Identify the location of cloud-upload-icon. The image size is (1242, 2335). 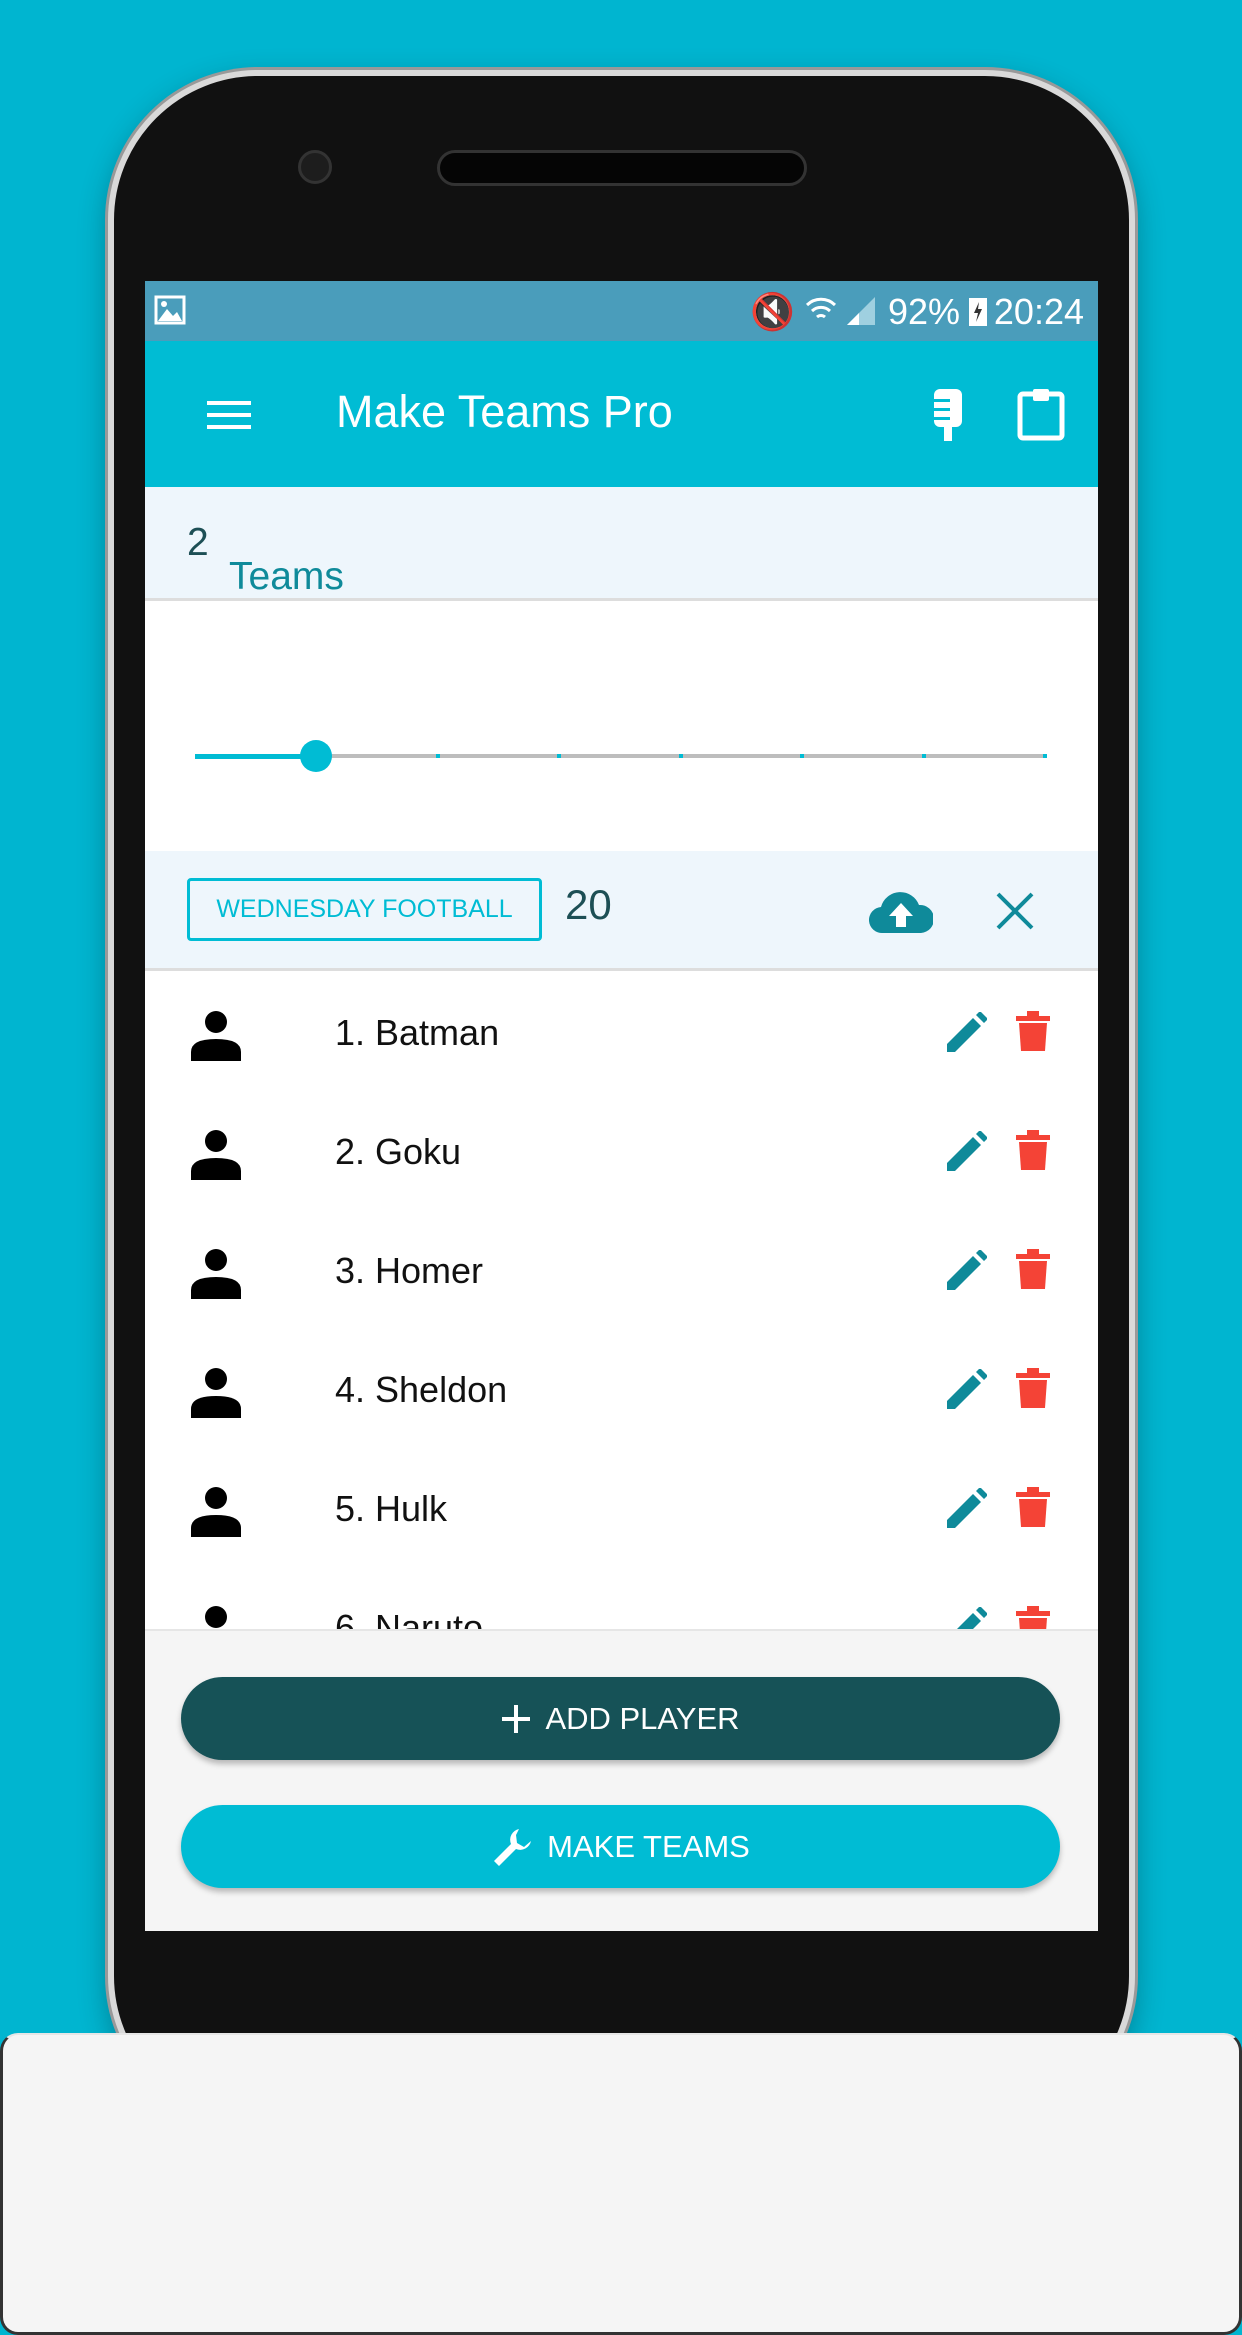
(901, 912).